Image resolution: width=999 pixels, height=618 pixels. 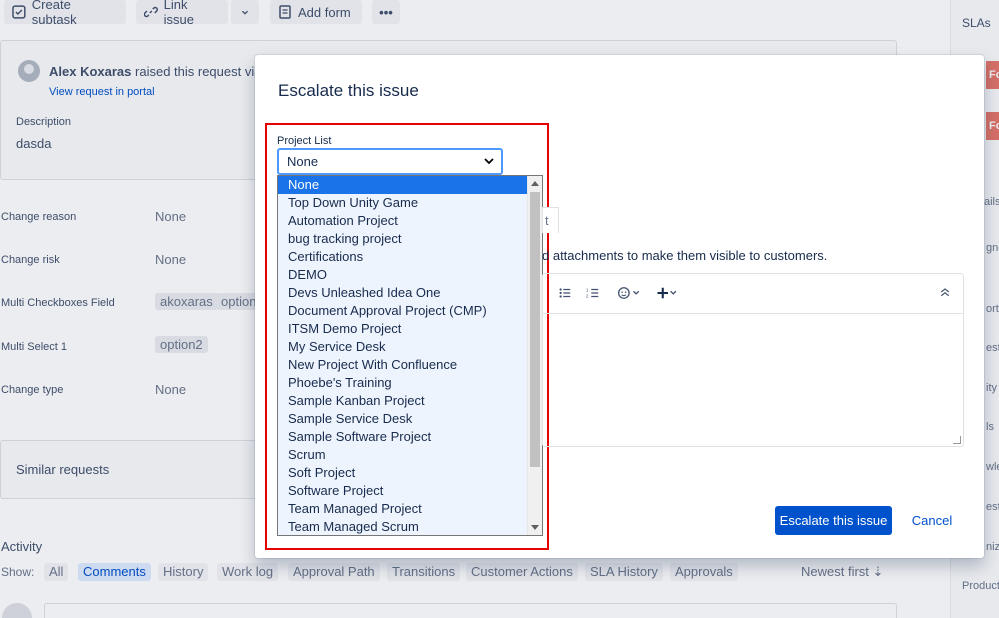 What do you see at coordinates (402, 509) in the screenshot?
I see `project-option: Team Managed Project` at bounding box center [402, 509].